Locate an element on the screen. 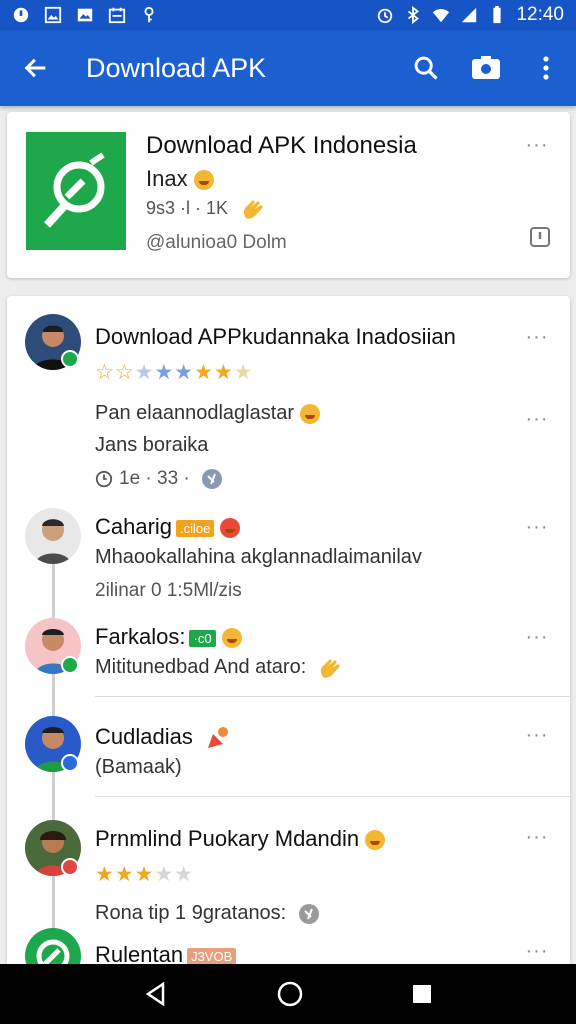 This screenshot has width=576, height=1024. arrow-back-icon is located at coordinates (35, 68).